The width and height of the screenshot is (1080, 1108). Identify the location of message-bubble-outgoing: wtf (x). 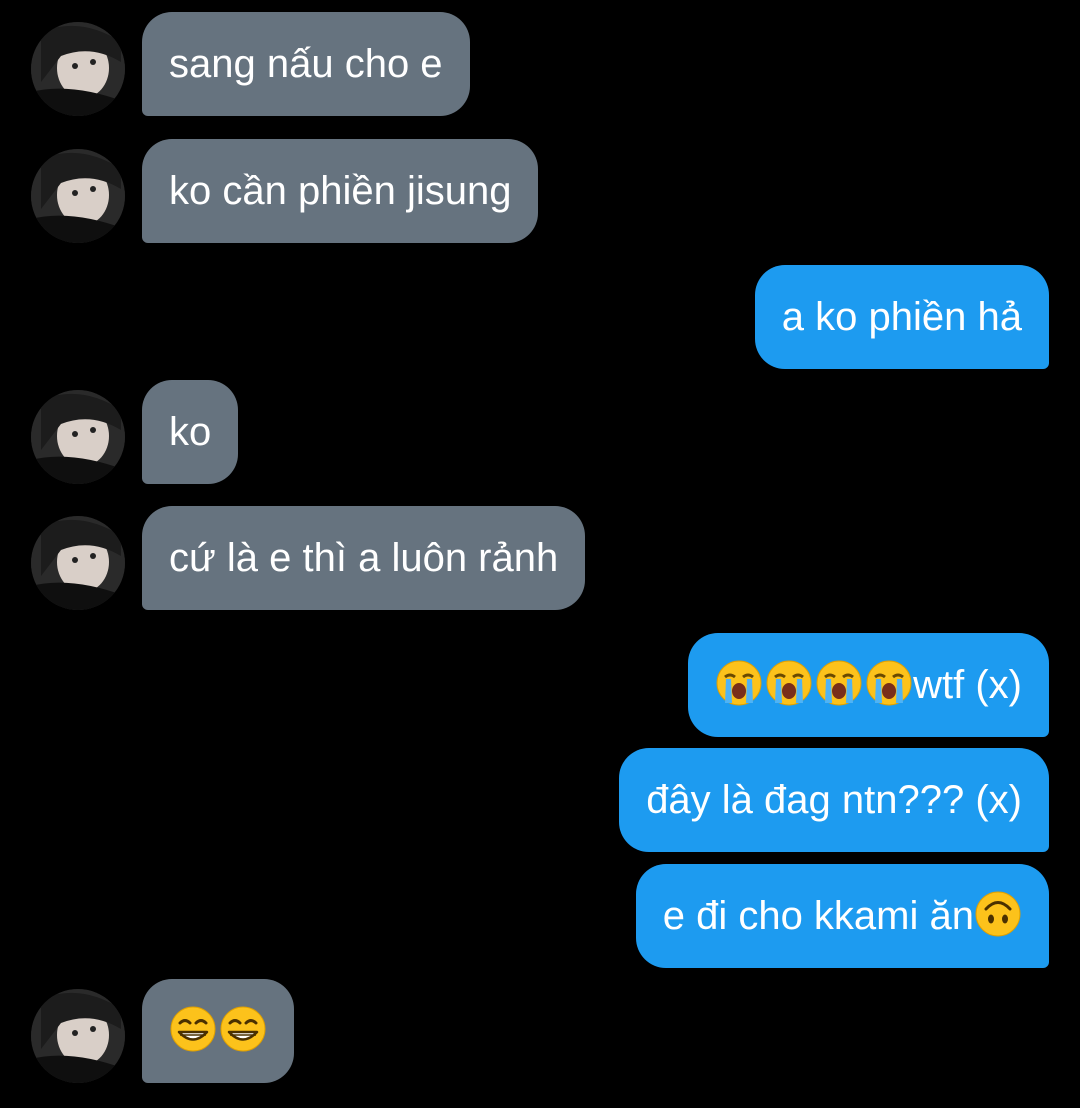
(868, 685).